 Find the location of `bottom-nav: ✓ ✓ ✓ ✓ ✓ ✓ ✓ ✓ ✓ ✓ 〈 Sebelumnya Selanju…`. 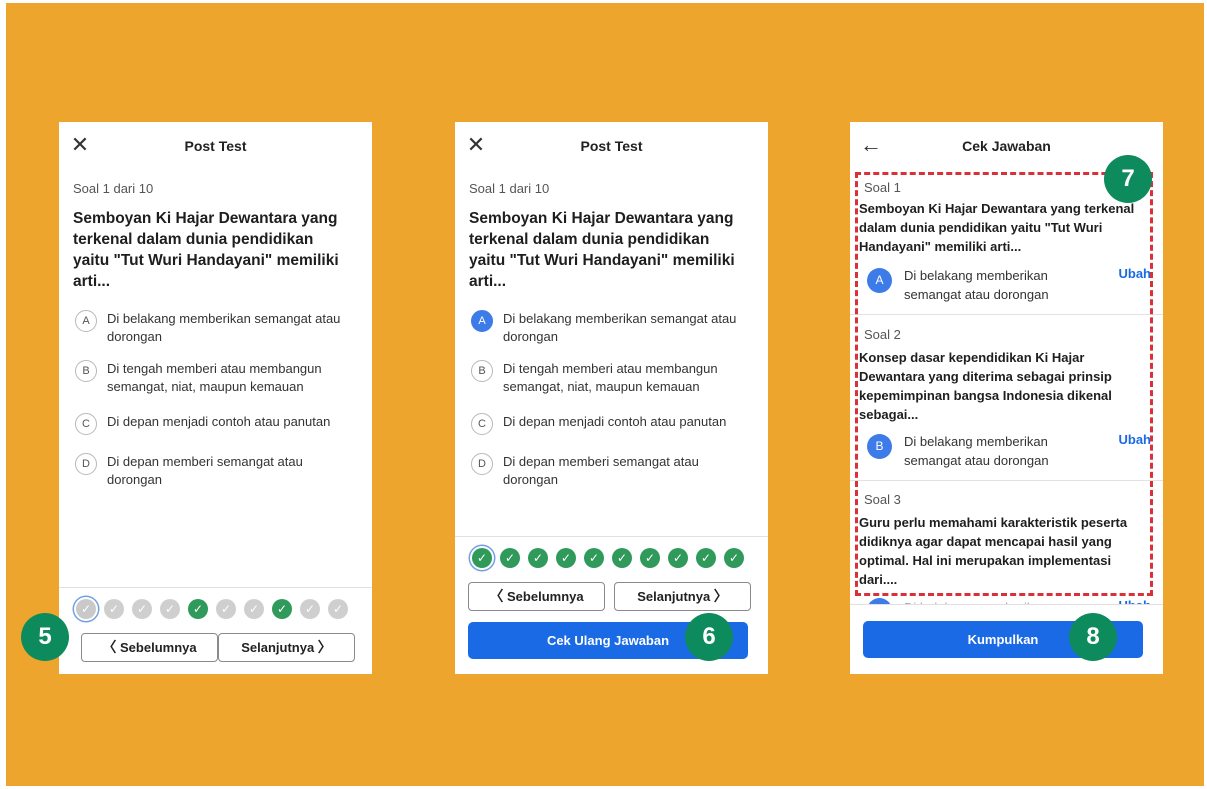

bottom-nav: ✓ ✓ ✓ ✓ ✓ ✓ ✓ ✓ ✓ ✓ 〈 Sebelumnya Selanju… is located at coordinates (215, 630).